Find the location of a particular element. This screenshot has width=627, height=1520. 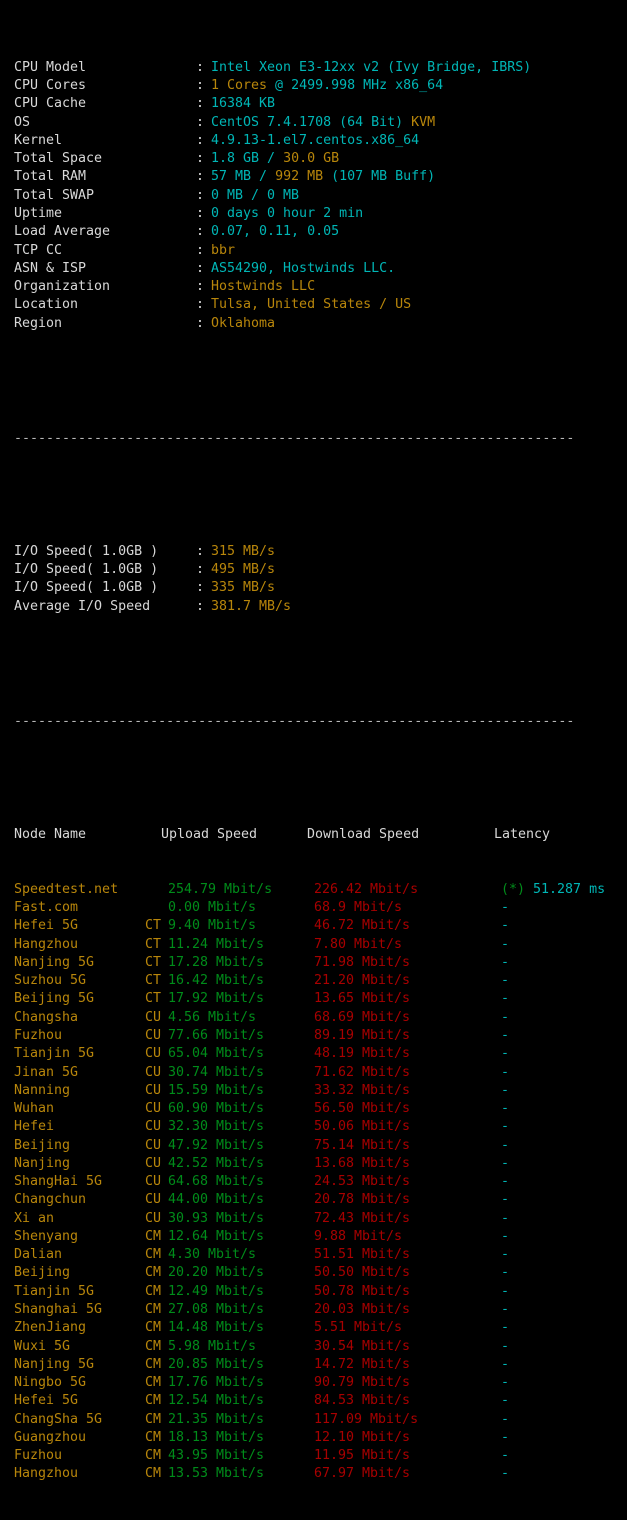

node-name: Nanjing is located at coordinates (42, 1163).